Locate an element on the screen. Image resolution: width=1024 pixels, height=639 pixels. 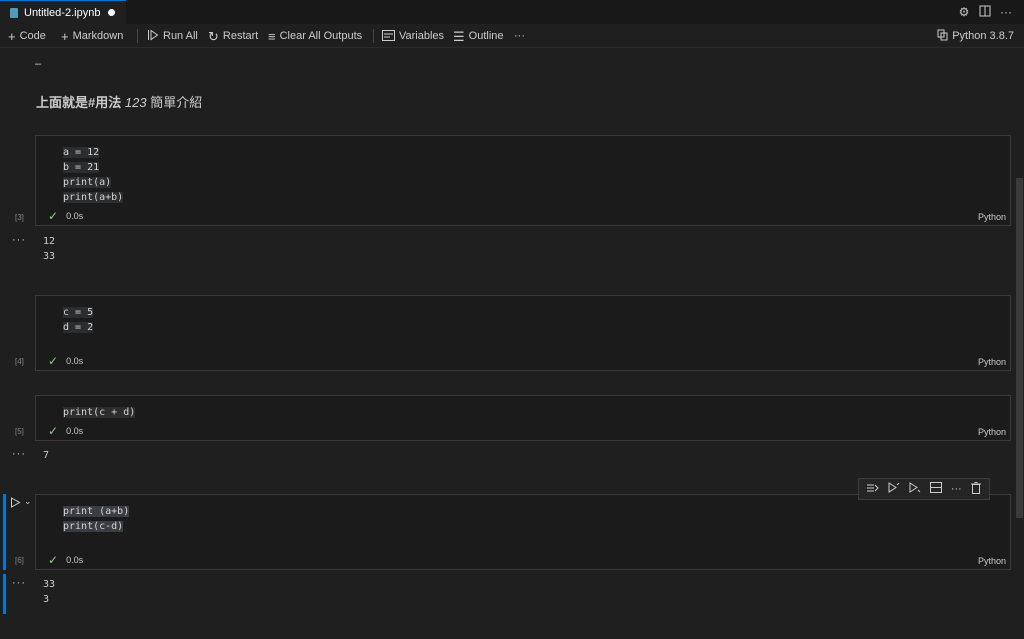
chevron-down-icon: ⌄ is located at coordinates (28, 501).